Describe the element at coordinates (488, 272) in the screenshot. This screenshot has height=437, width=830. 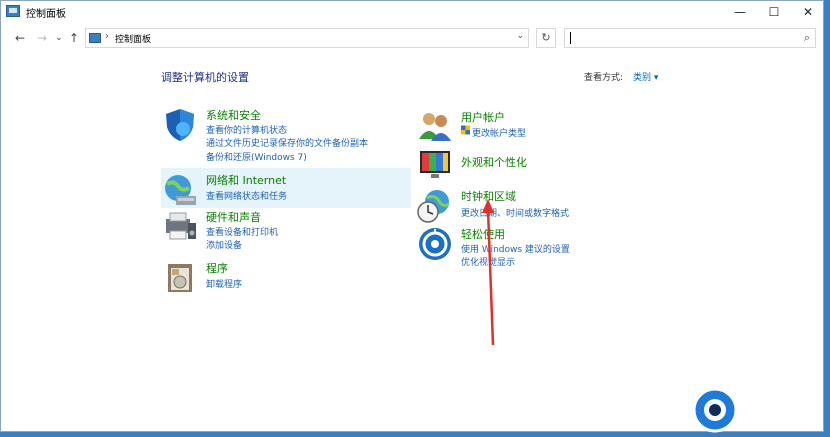
I see `annotation-arrow` at that location.